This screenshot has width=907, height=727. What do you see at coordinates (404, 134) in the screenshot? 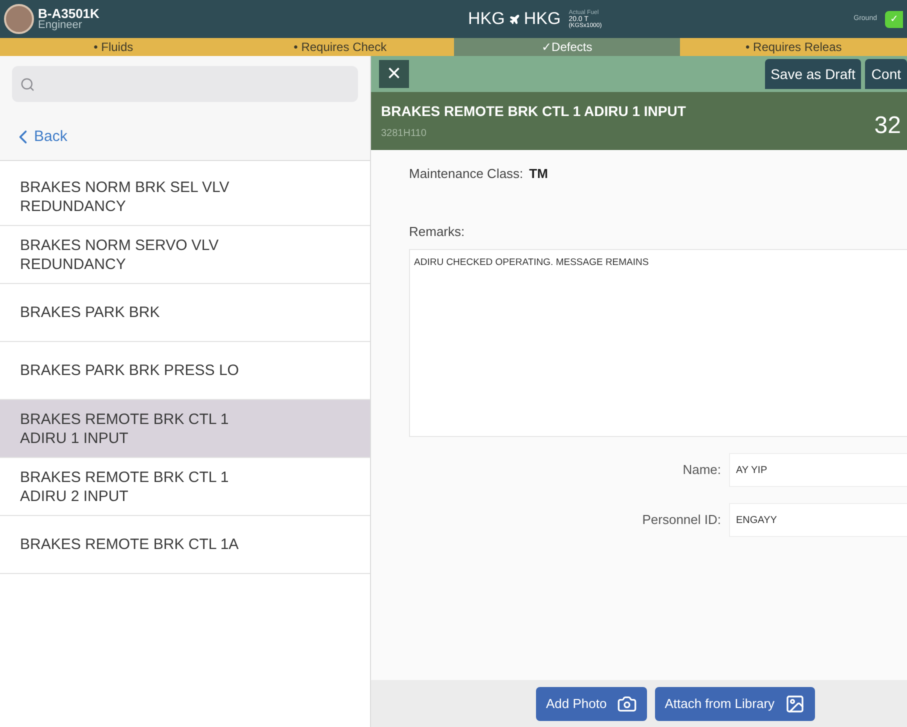
I see `defect-code: 3281H110` at bounding box center [404, 134].